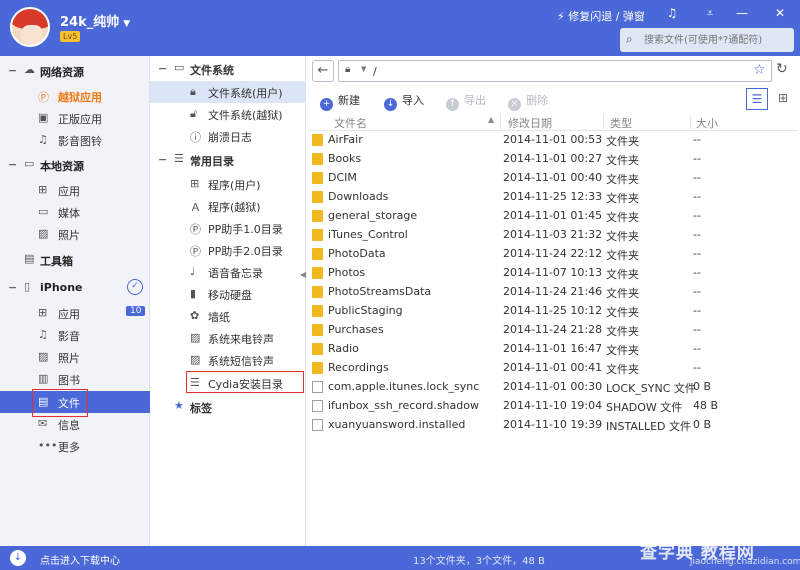 The height and width of the screenshot is (570, 800). I want to click on dir-sms-tones: ▨ 系统短信铃声, so click(228, 360).